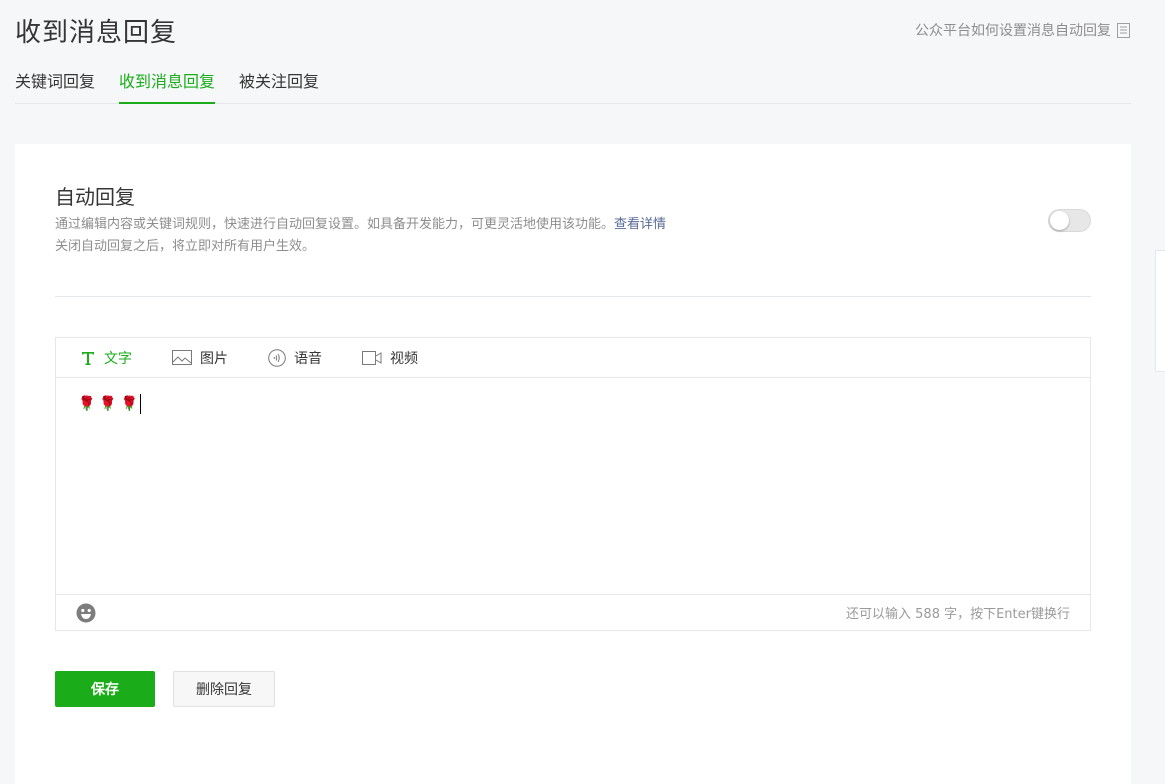 This screenshot has height=784, width=1165. I want to click on document-icon, so click(1123, 30).